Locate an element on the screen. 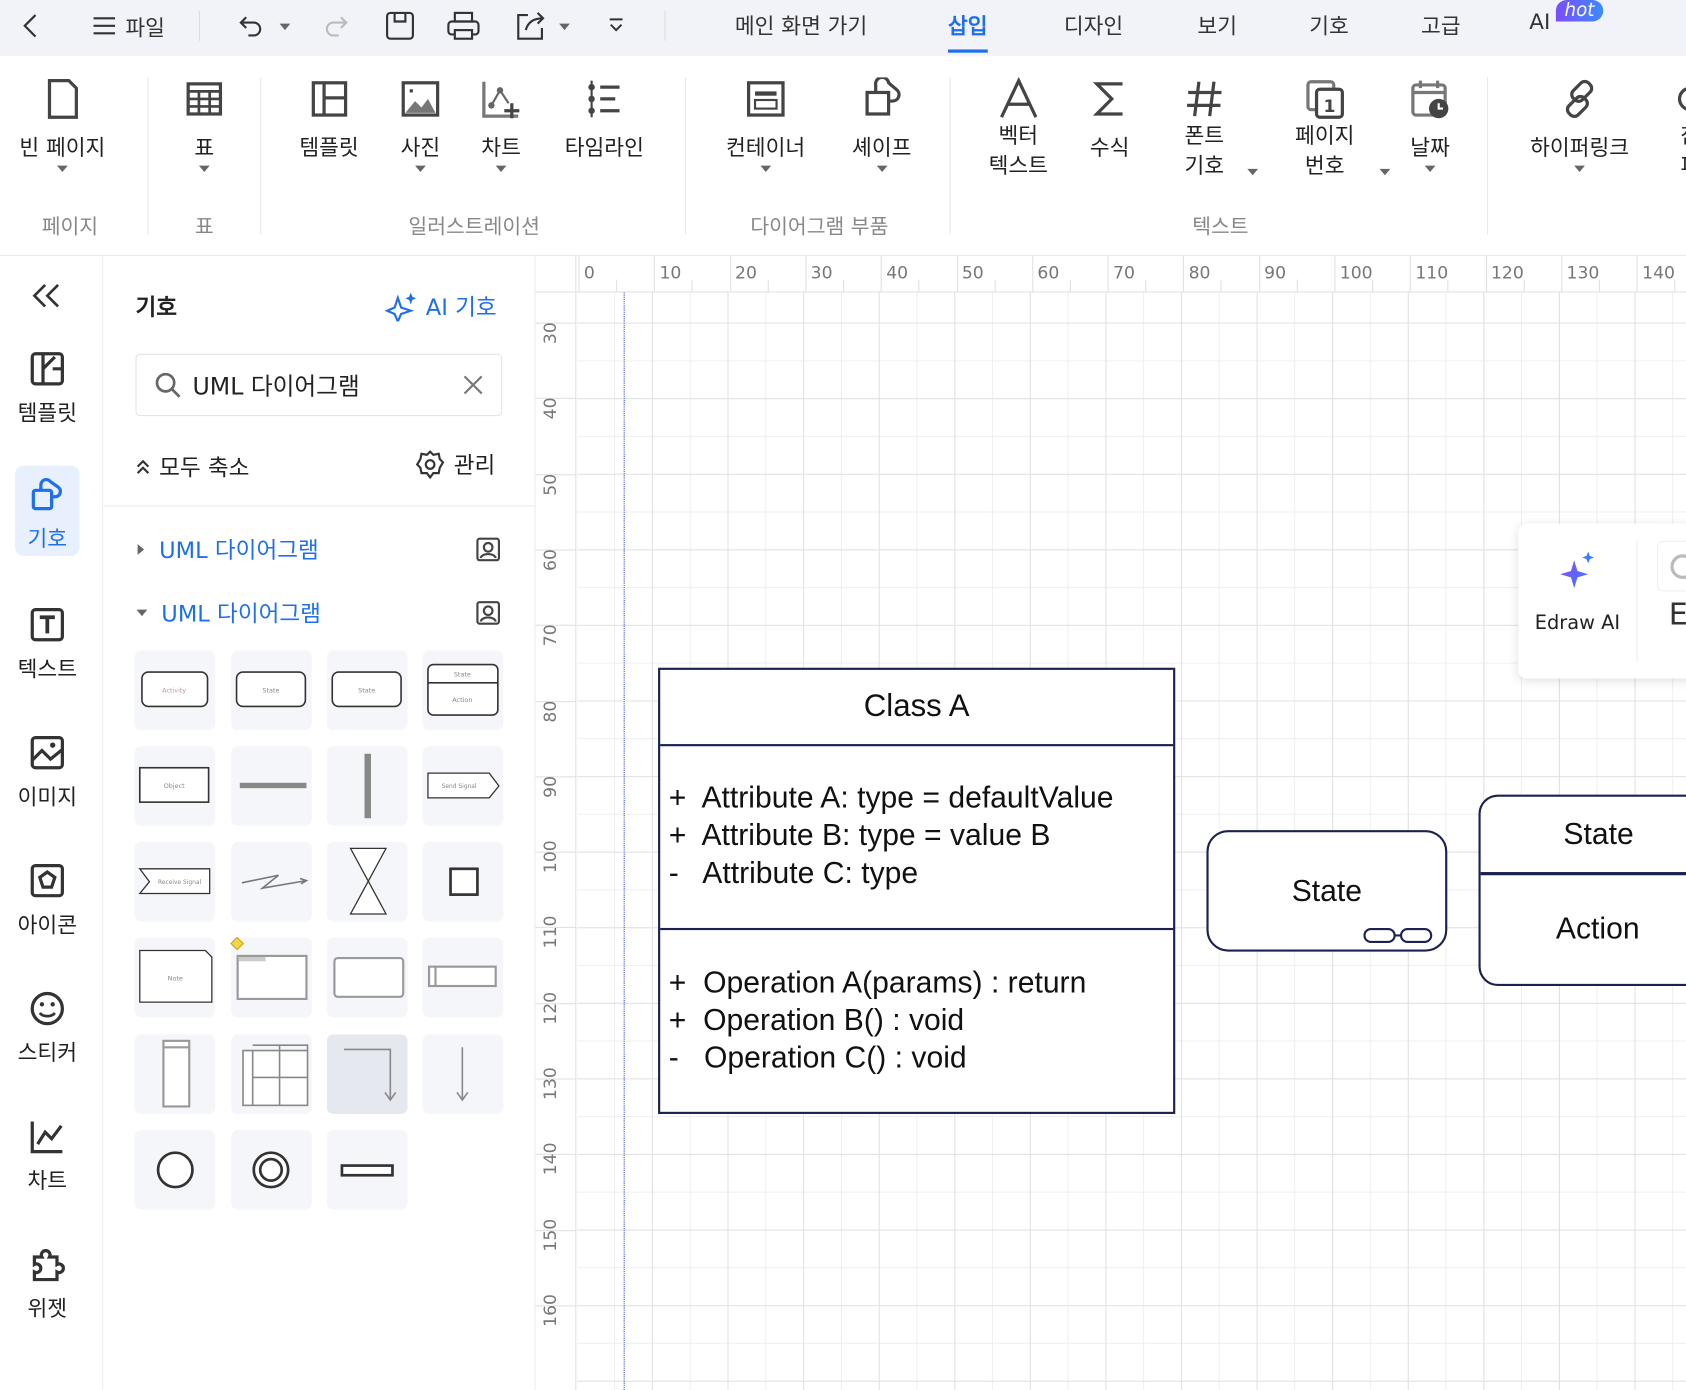 Image resolution: width=1686 pixels, height=1390 pixels. calendar-icon is located at coordinates (1430, 99).